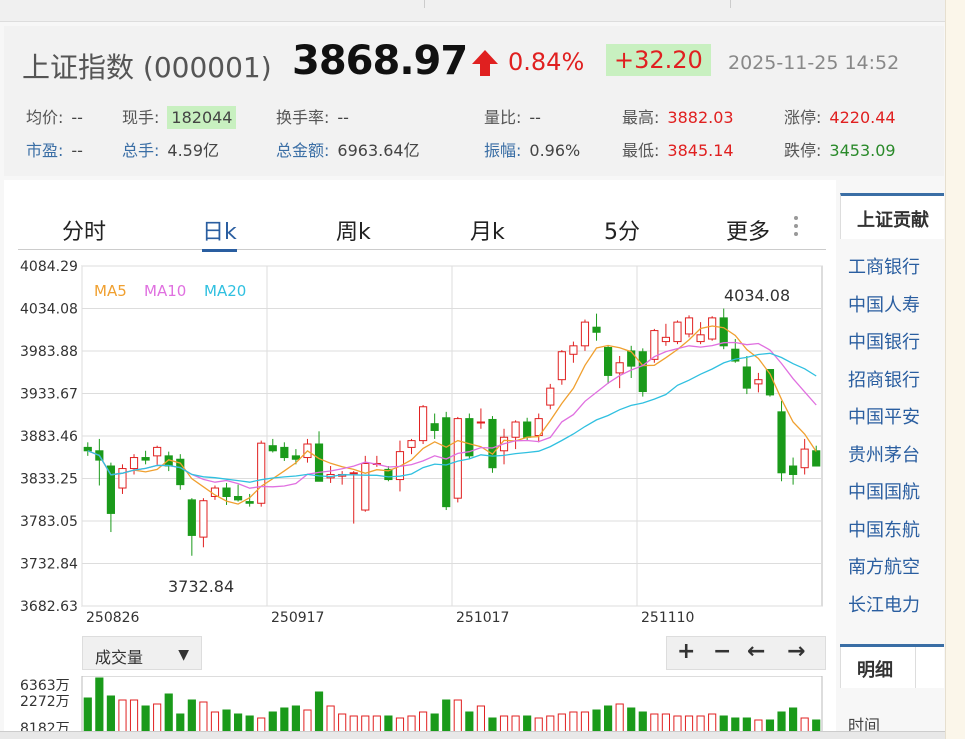 Image resolution: width=965 pixels, height=739 pixels. What do you see at coordinates (892, 375) in the screenshot?
I see `sidebar-item: 招商银行` at bounding box center [892, 375].